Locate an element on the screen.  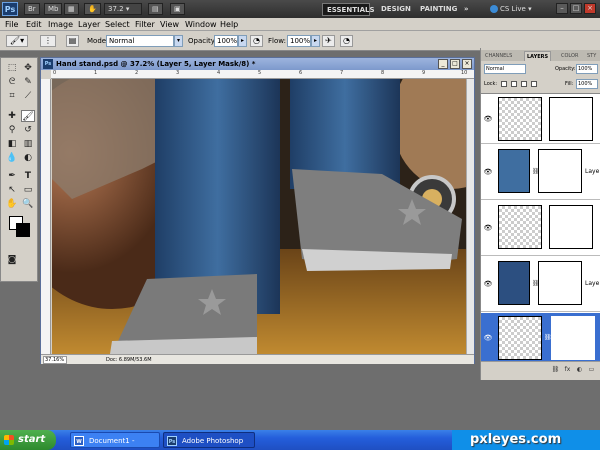
workspace-design: DESIGN is located at coordinates (396, 9).